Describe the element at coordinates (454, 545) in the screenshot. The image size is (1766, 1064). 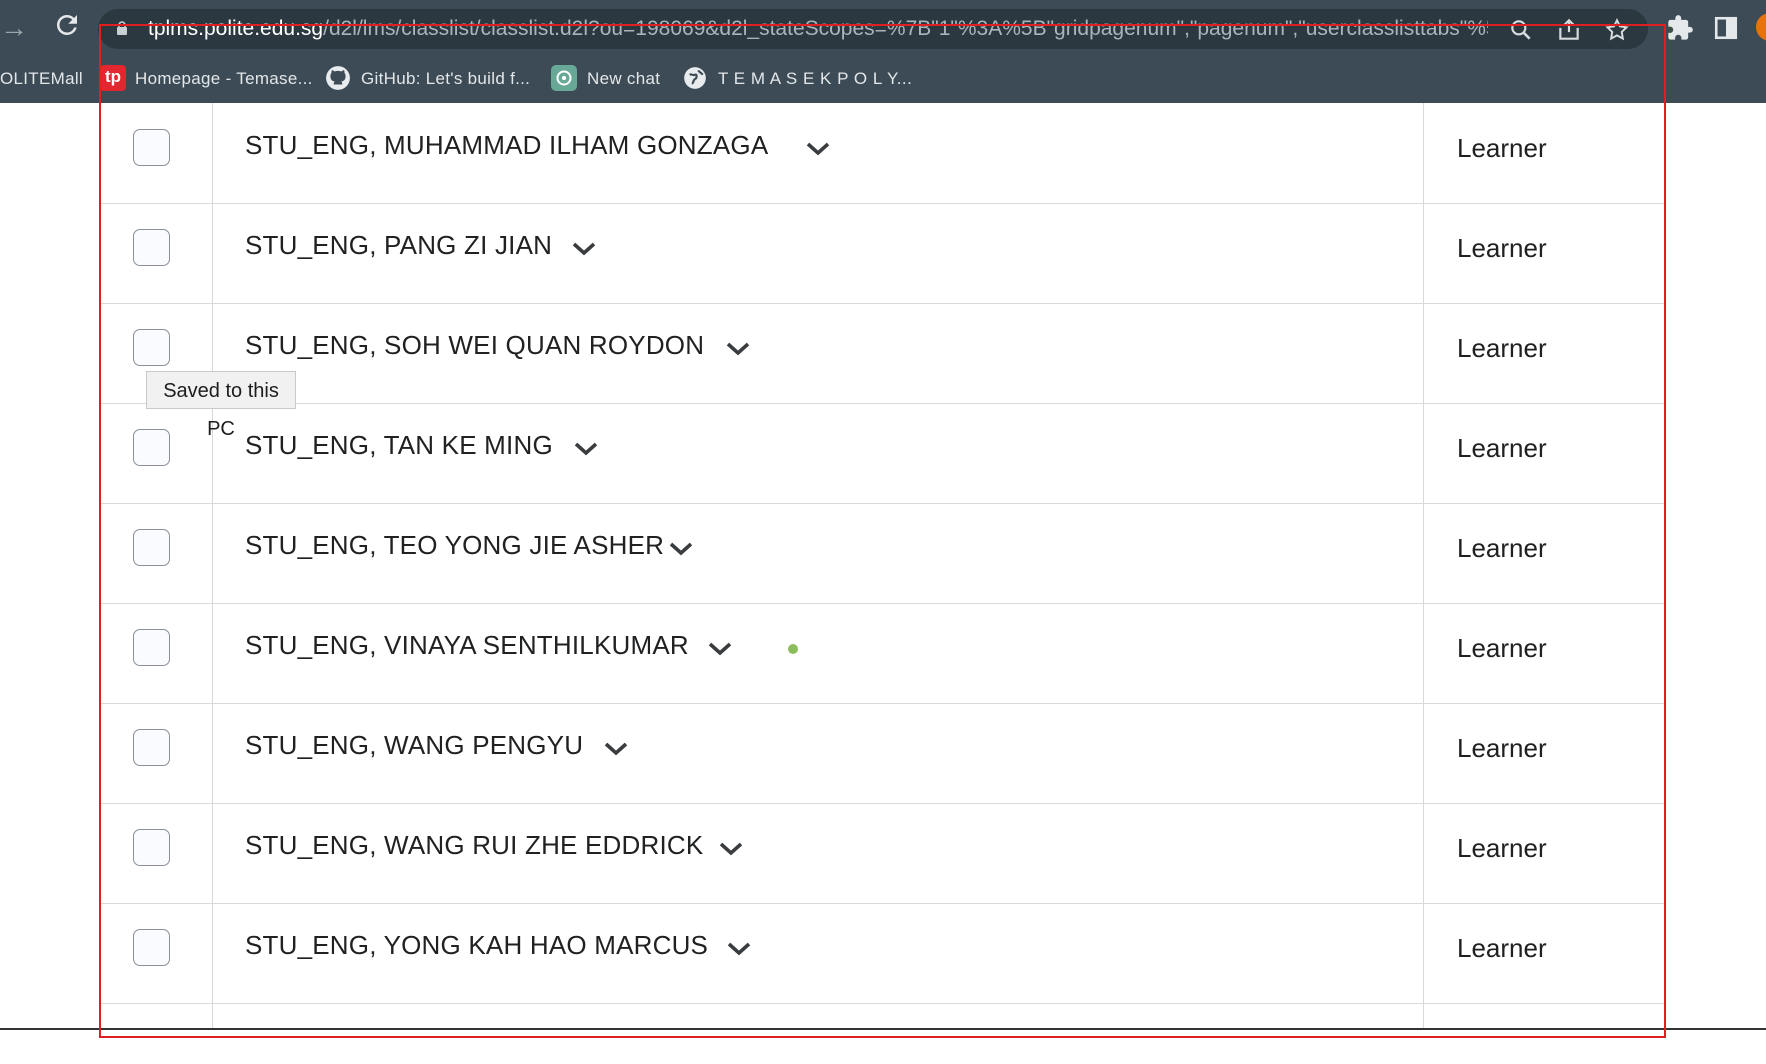
I see `user-name-link: STU_ENG, TEO YONG JIE ASHER` at that location.